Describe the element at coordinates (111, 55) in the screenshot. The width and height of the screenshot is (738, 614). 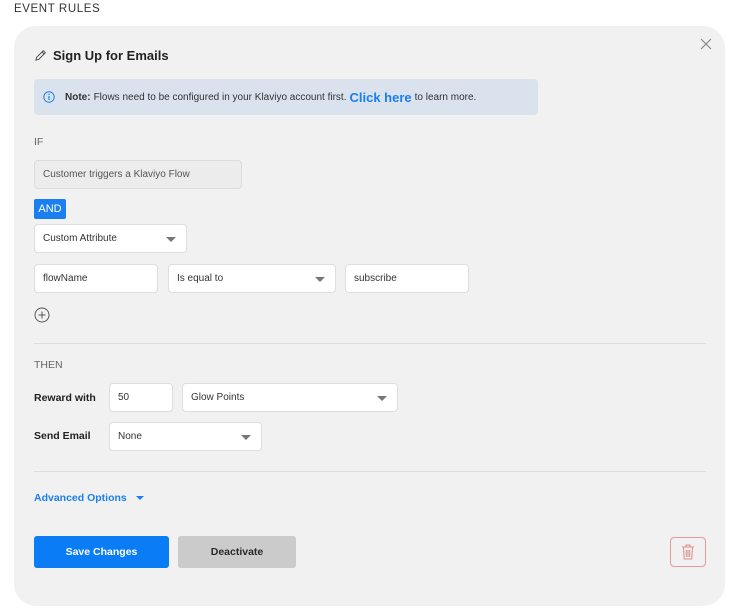
I see `rule-title: Sign Up for Emails` at that location.